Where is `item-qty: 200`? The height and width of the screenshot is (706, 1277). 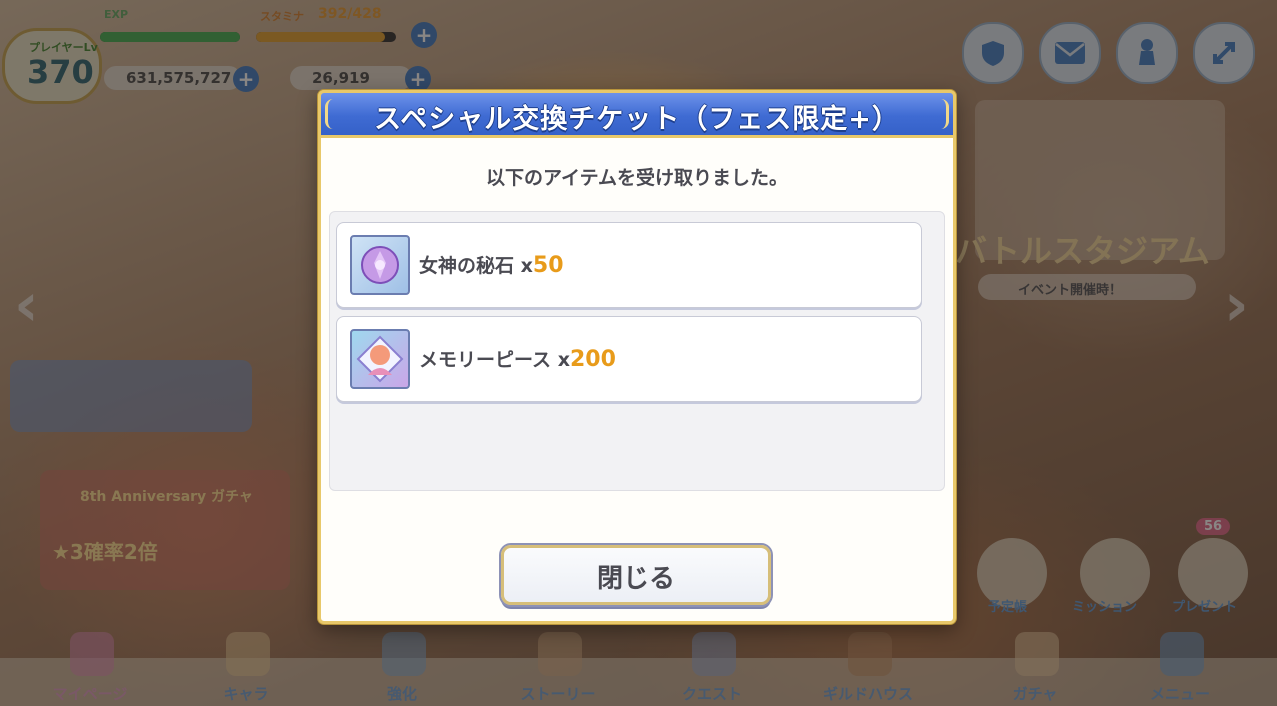 item-qty: 200 is located at coordinates (592, 359).